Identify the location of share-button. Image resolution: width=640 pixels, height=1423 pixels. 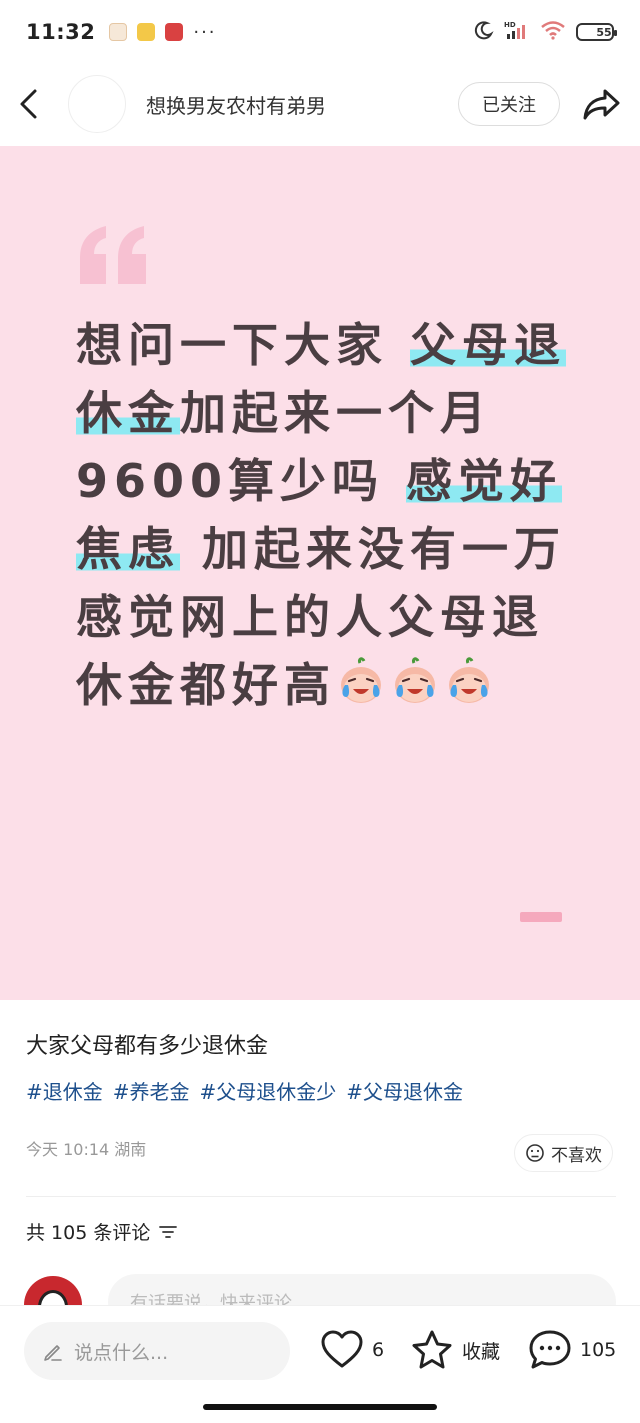
(602, 104).